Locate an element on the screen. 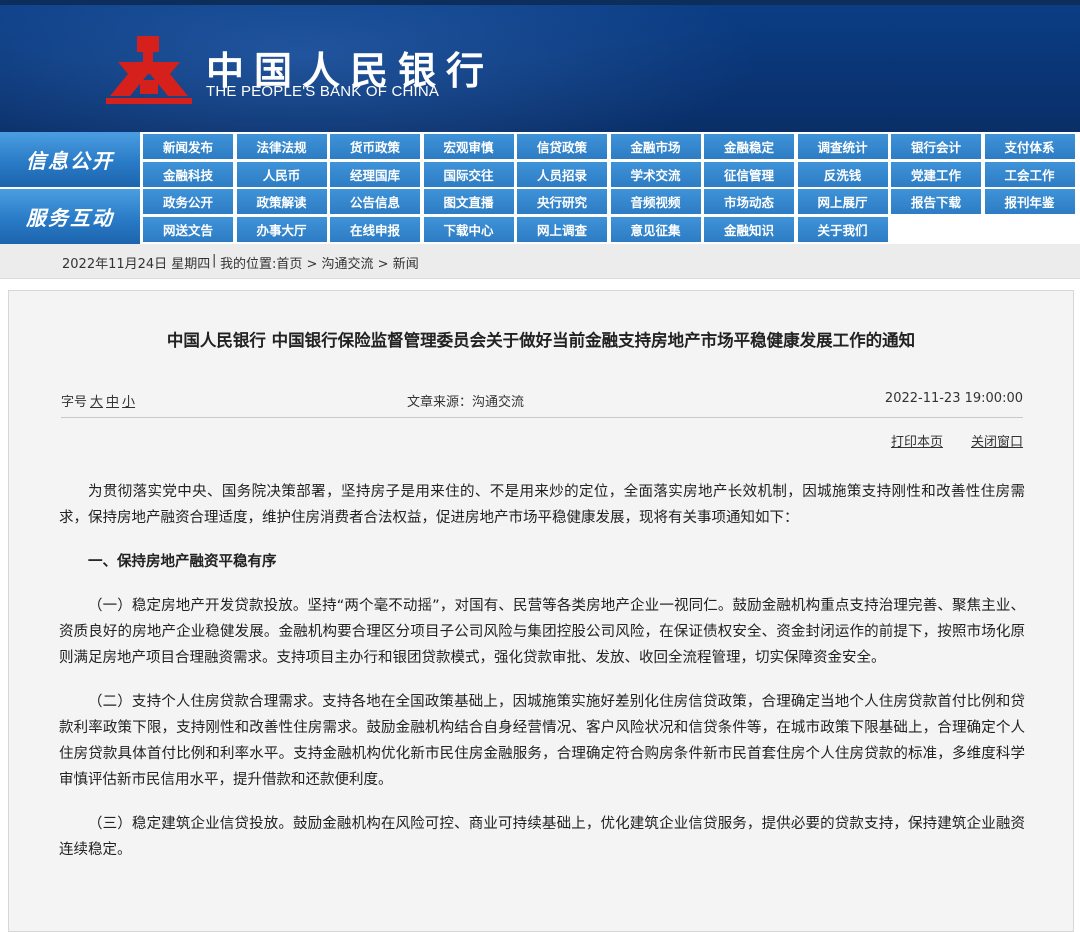 The width and height of the screenshot is (1080, 932). nav-item: 网送文告 is located at coordinates (188, 229).